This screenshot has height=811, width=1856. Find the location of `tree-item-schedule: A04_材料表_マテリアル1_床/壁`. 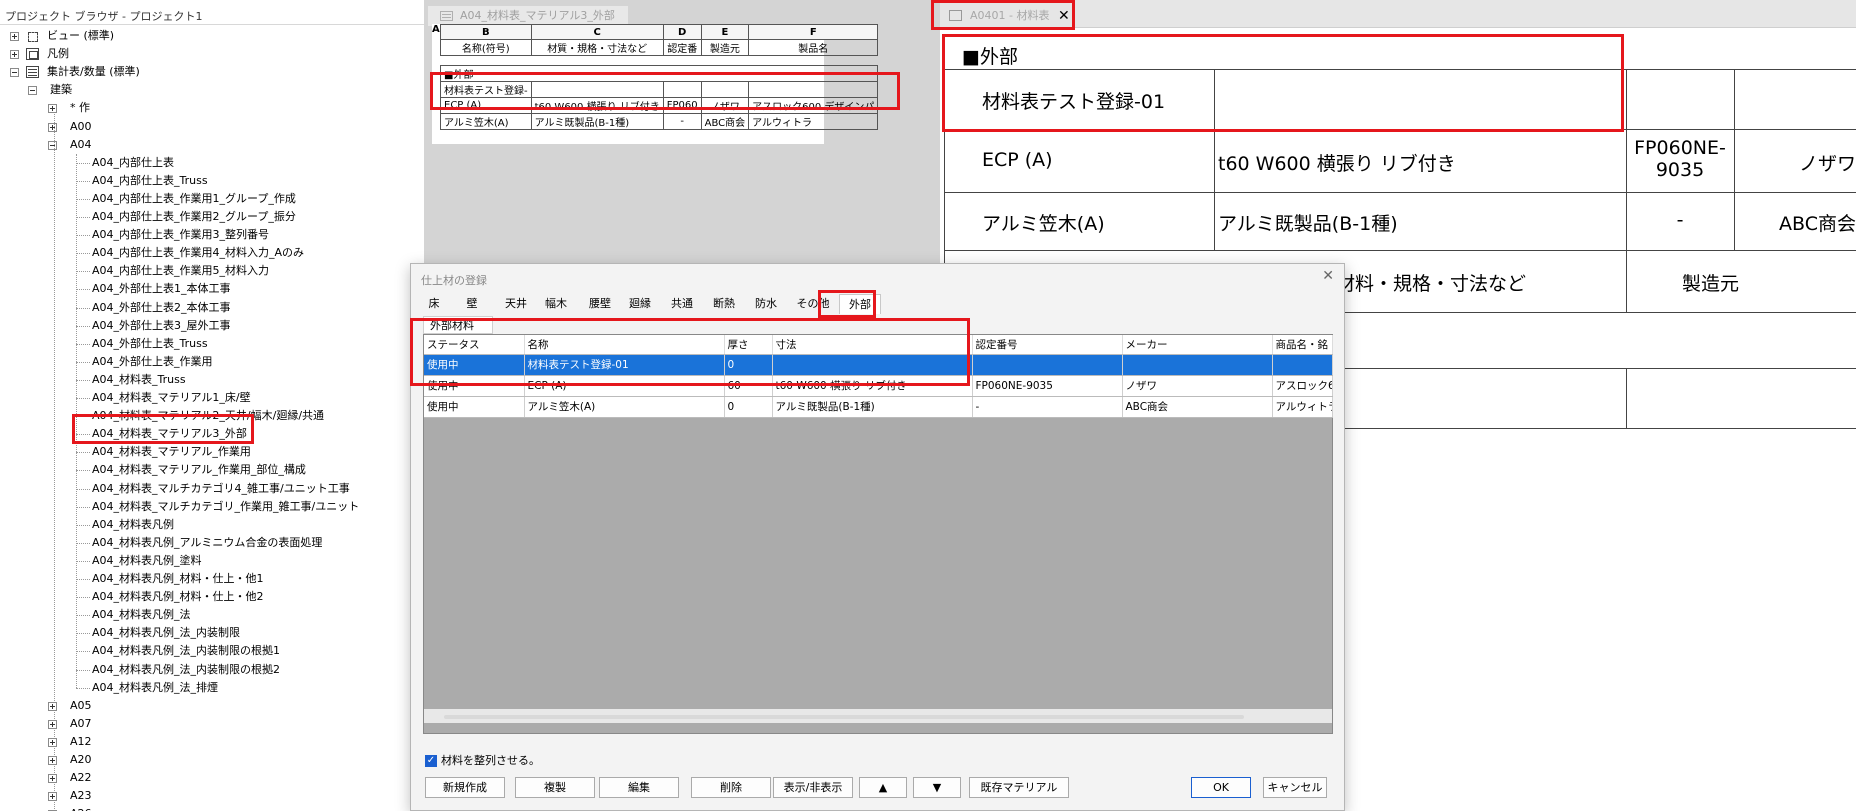

tree-item-schedule: A04_材料表_マテリアル1_床/壁 is located at coordinates (210, 398).